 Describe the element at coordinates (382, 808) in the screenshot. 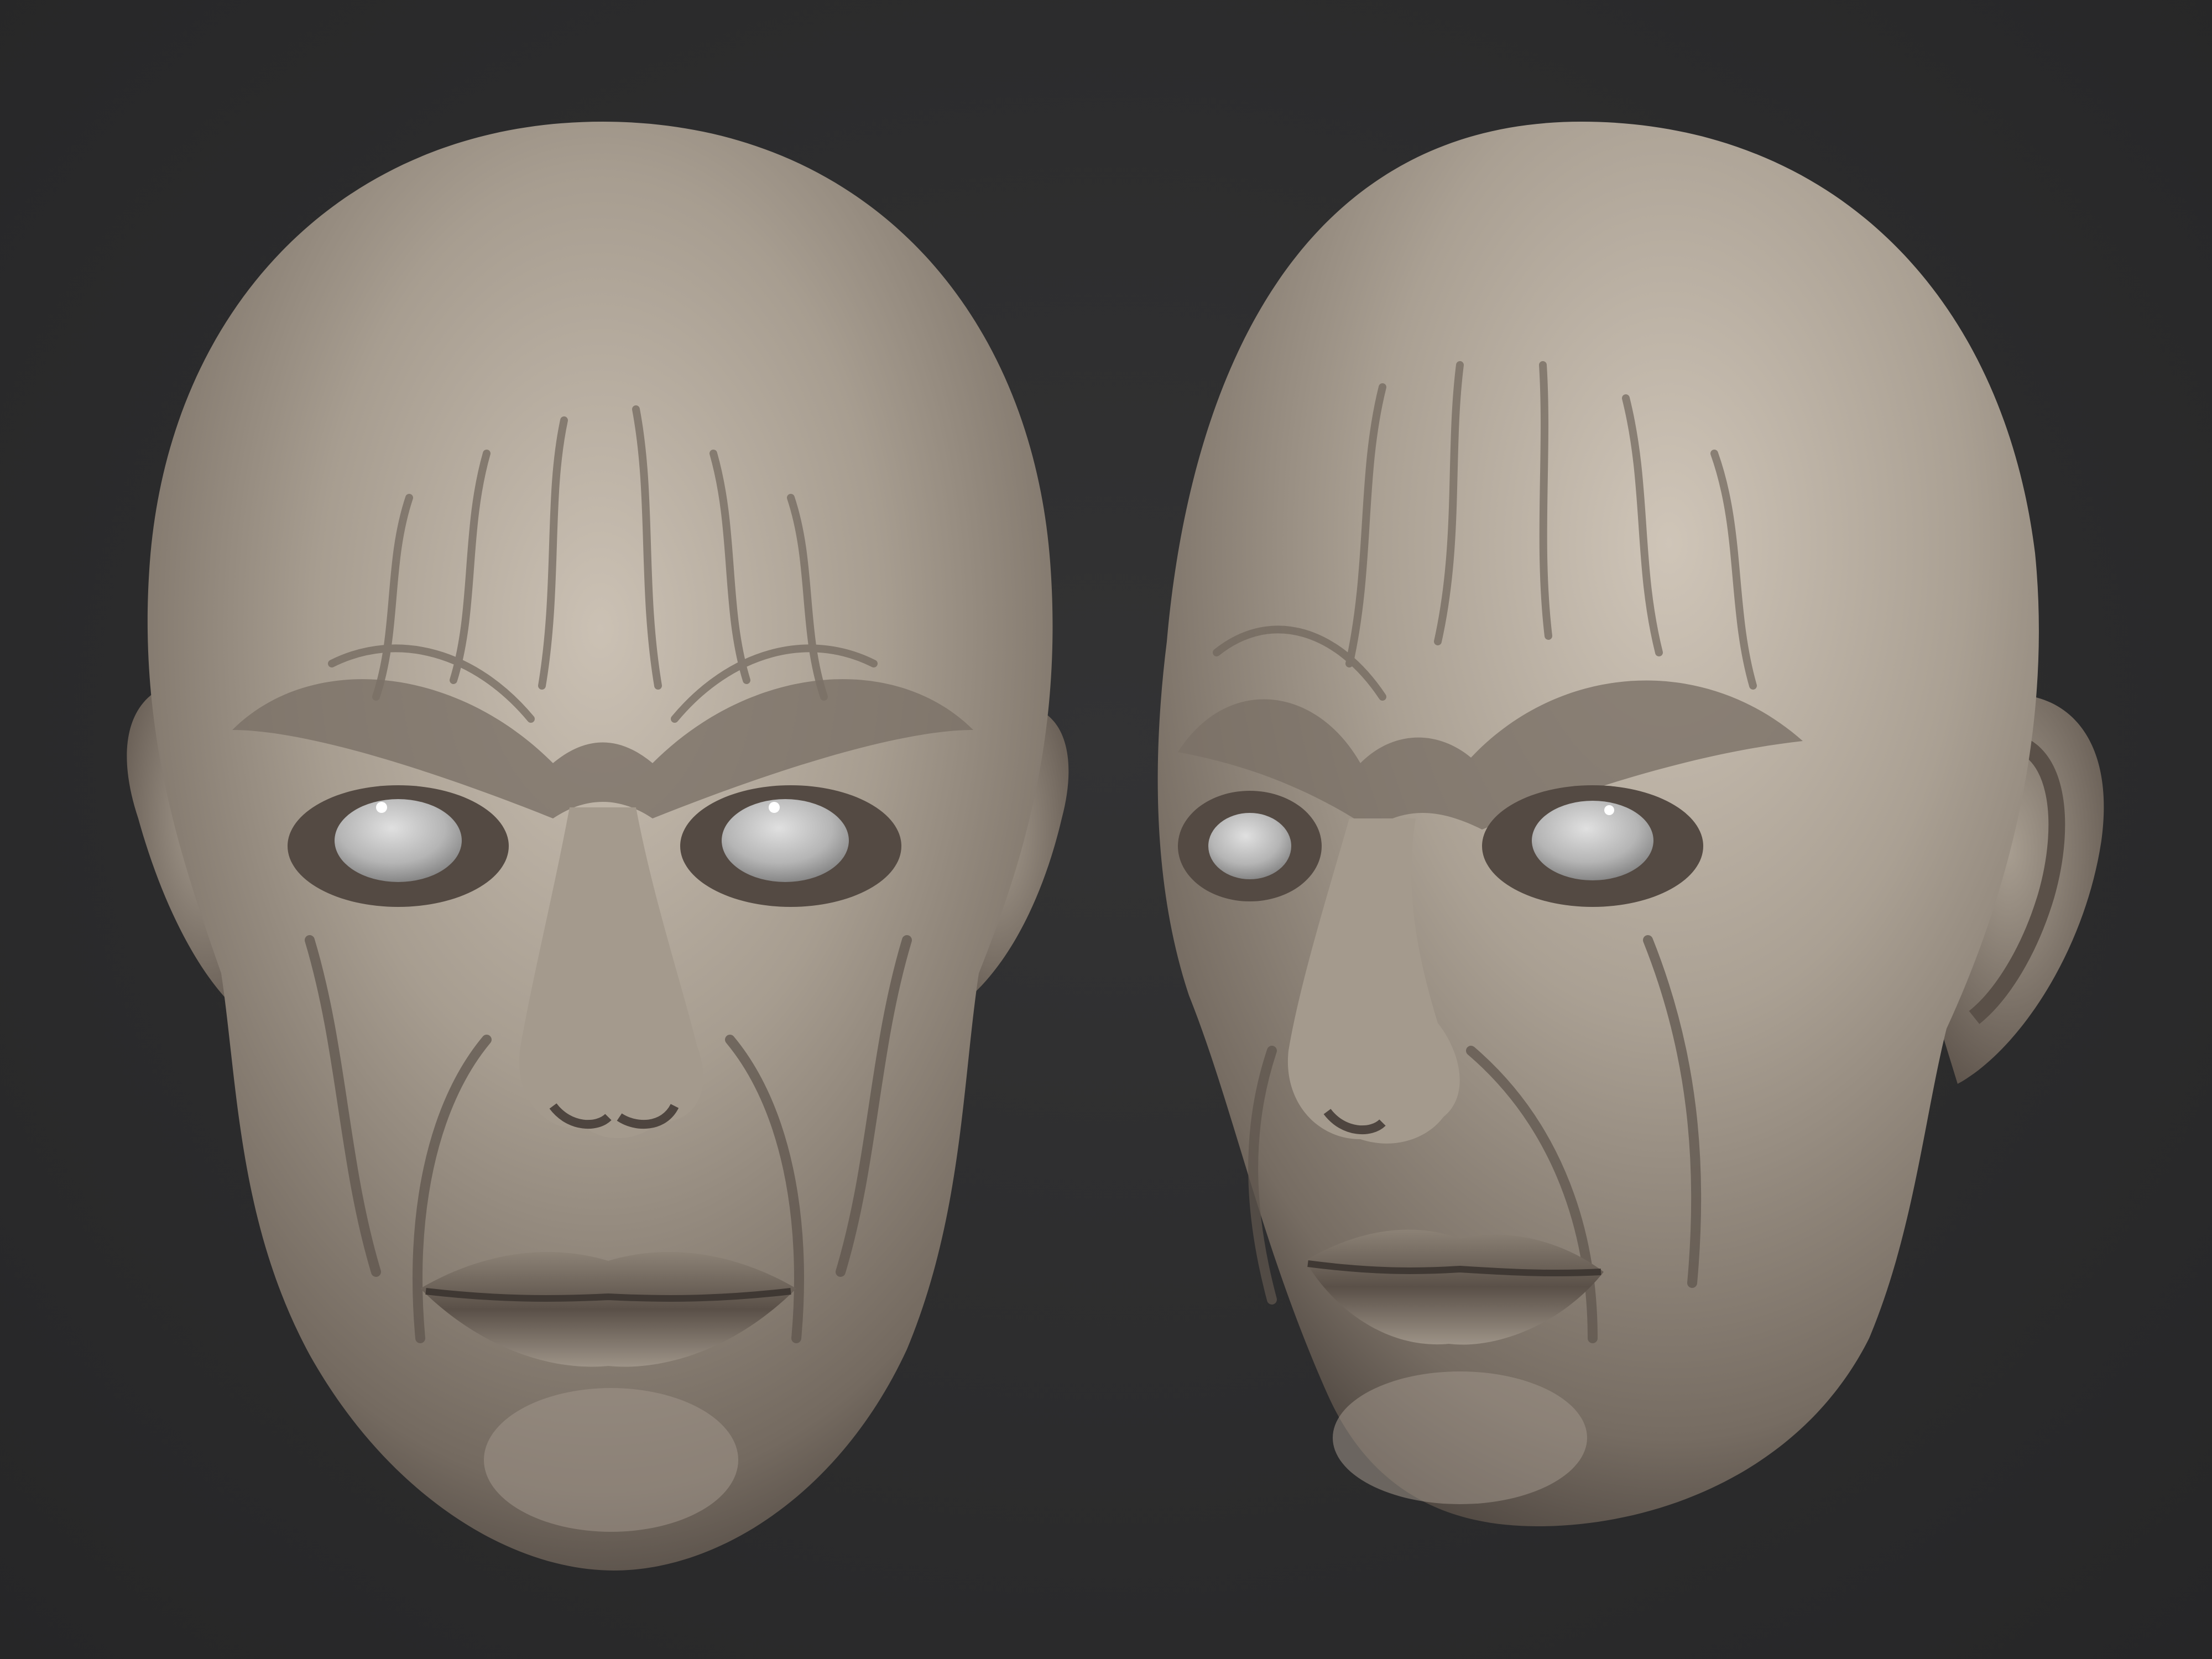

I see `front-left-eye-glint` at that location.